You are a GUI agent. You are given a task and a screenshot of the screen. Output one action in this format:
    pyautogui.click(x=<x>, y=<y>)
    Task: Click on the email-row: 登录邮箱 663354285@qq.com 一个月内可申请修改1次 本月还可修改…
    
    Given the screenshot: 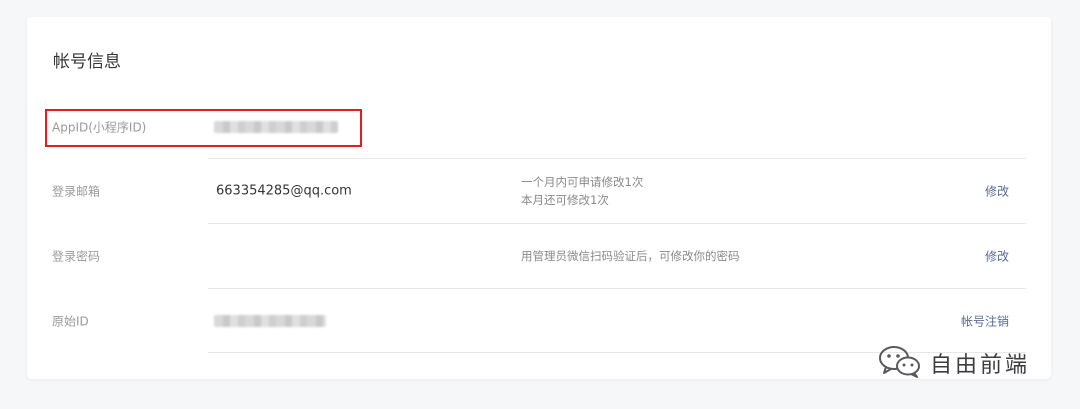 What is the action you would take?
    pyautogui.click(x=539, y=191)
    